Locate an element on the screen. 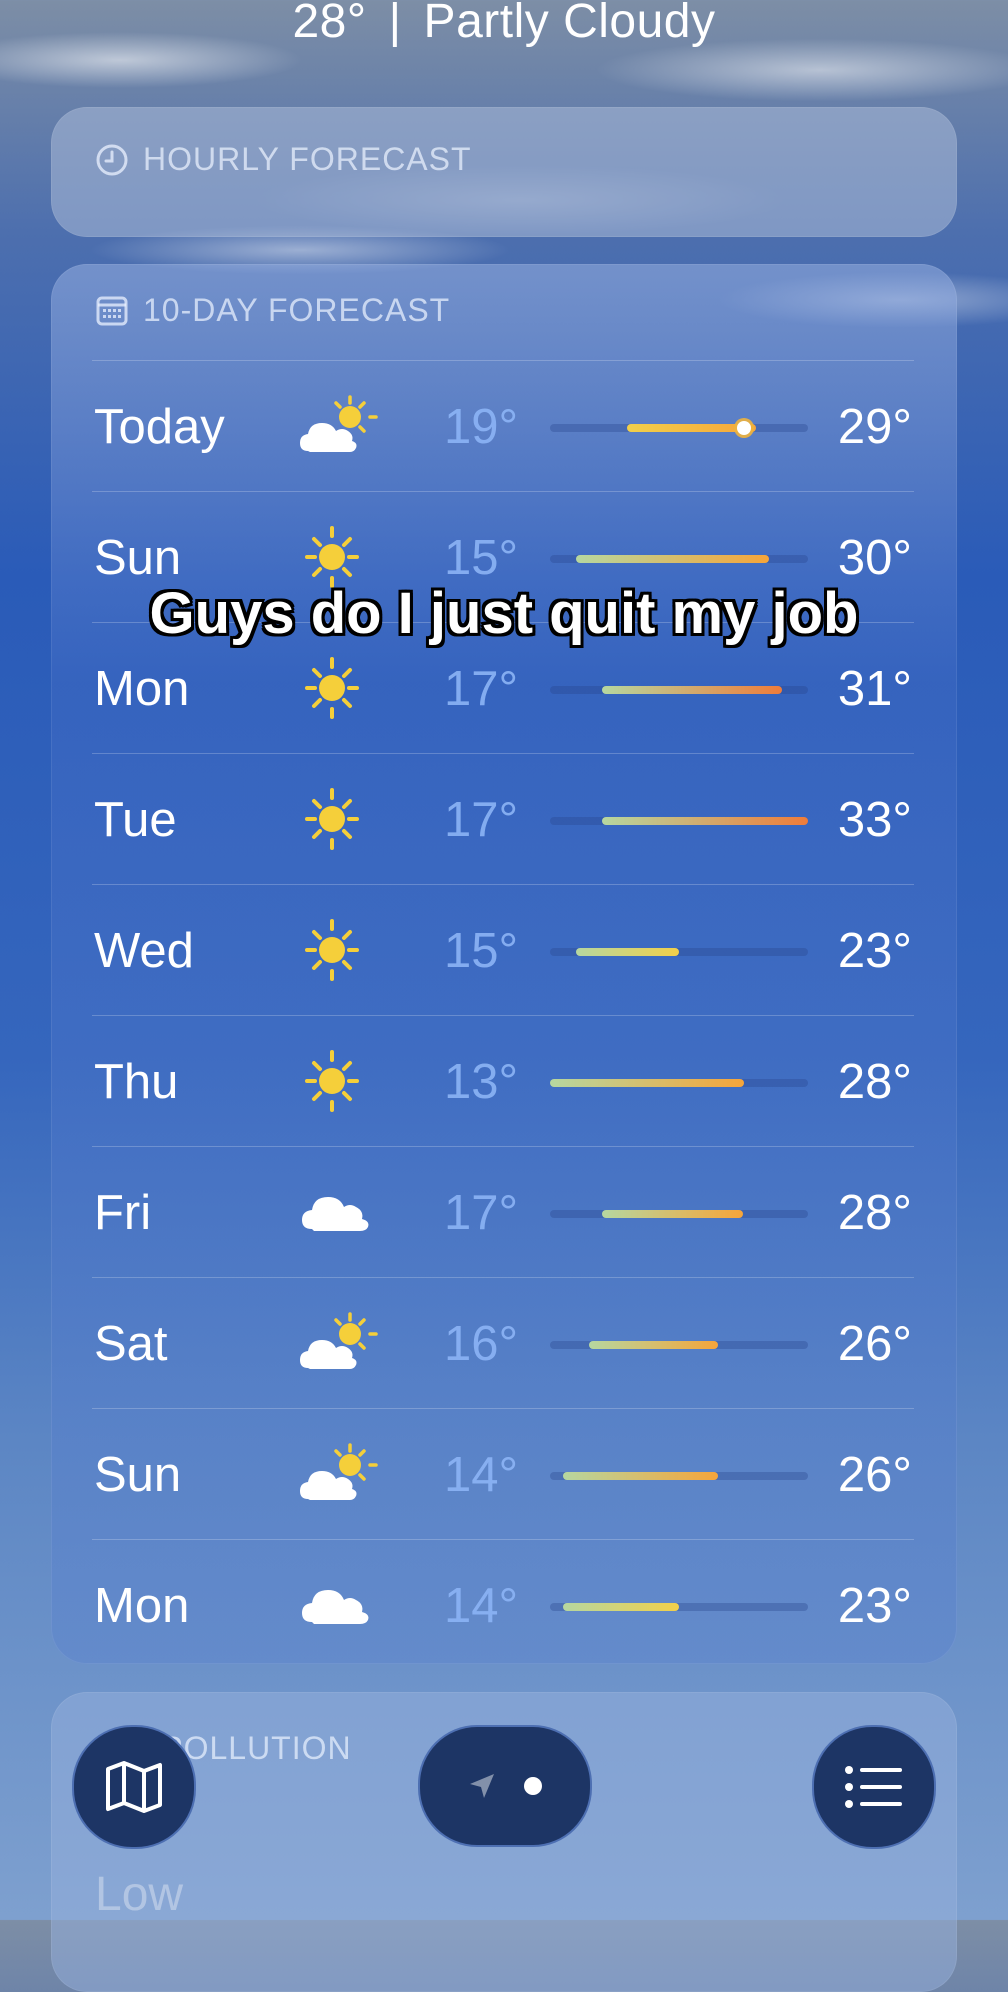 The height and width of the screenshot is (1992, 1008). forecast-high: 31° is located at coordinates (874, 689).